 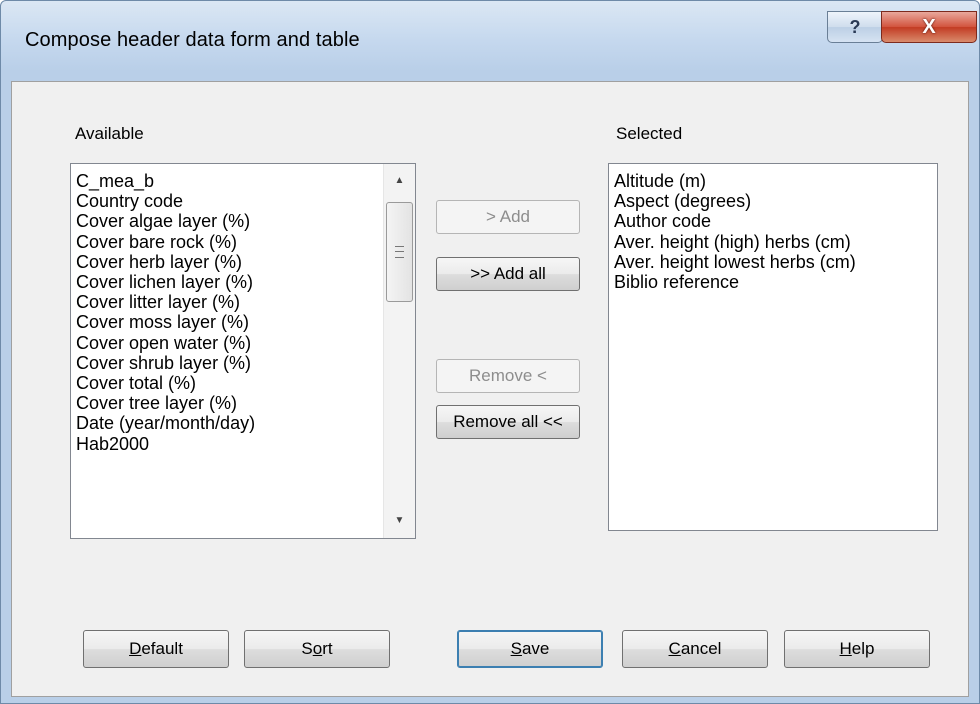 I want to click on list-item: Biblio reference, so click(x=735, y=282).